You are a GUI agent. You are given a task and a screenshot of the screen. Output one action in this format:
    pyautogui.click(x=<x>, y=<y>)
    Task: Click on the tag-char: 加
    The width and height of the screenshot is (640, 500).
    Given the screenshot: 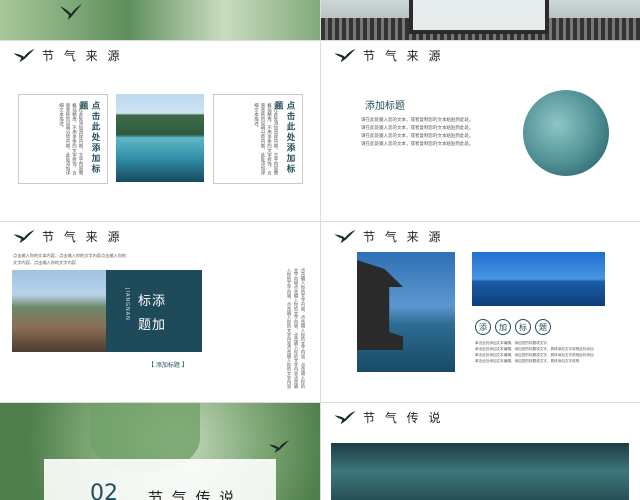 What is the action you would take?
    pyautogui.click(x=503, y=327)
    